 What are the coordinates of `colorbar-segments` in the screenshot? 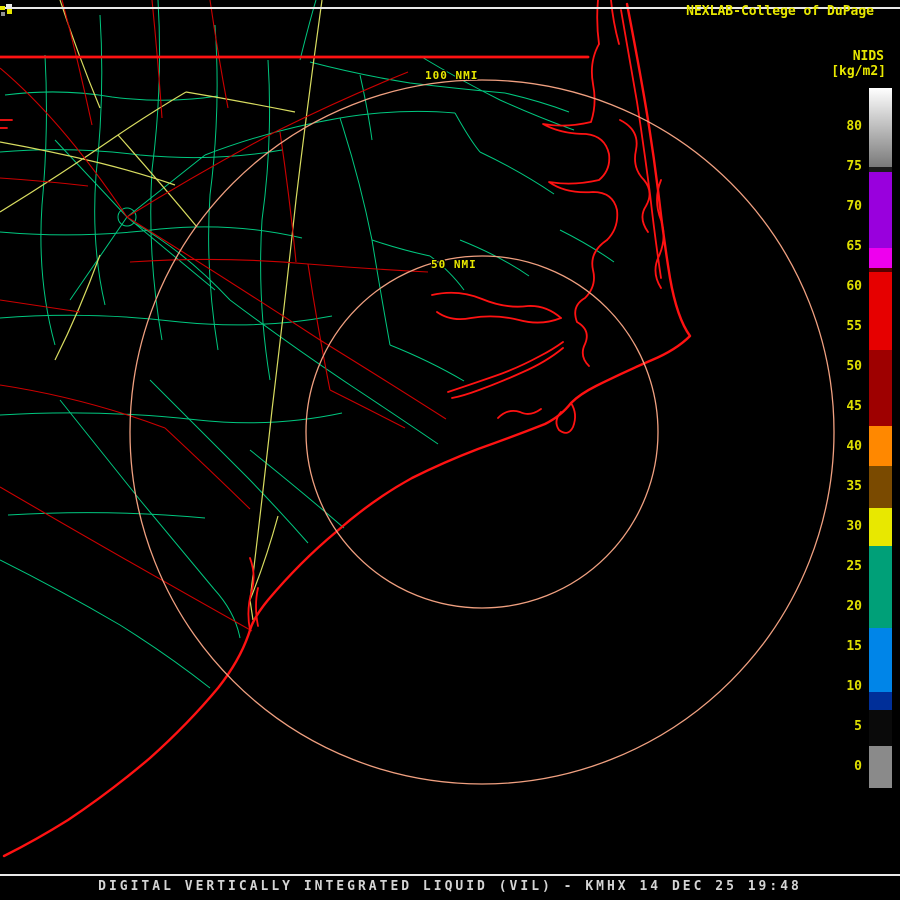 It's located at (880, 438).